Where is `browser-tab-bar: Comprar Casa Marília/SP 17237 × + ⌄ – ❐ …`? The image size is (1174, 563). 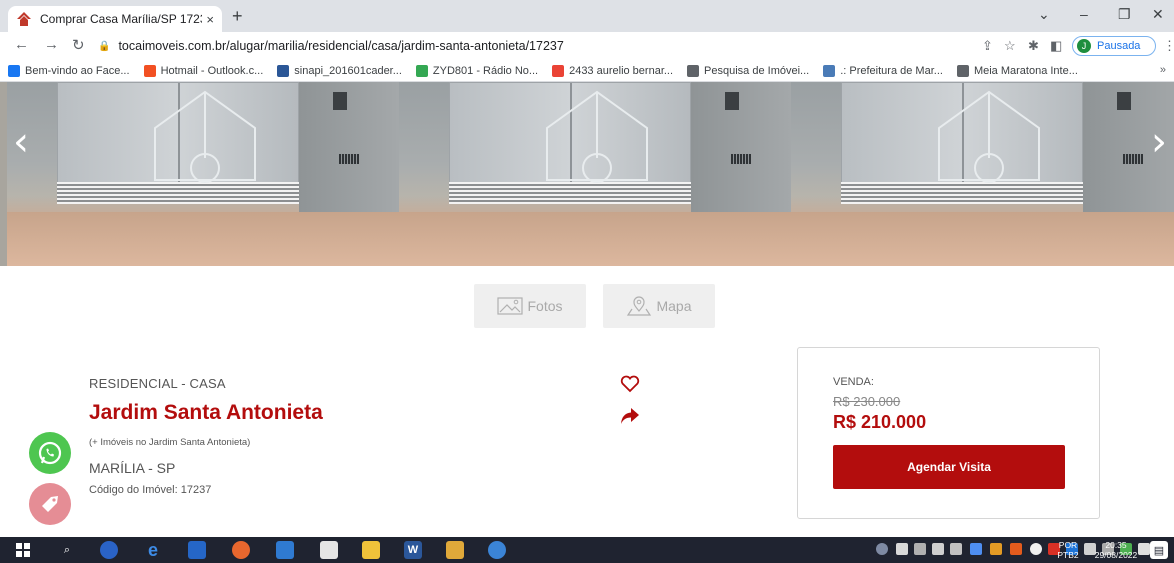 browser-tab-bar: Comprar Casa Marília/SP 17237 × + ⌄ – ❐ … is located at coordinates (587, 16).